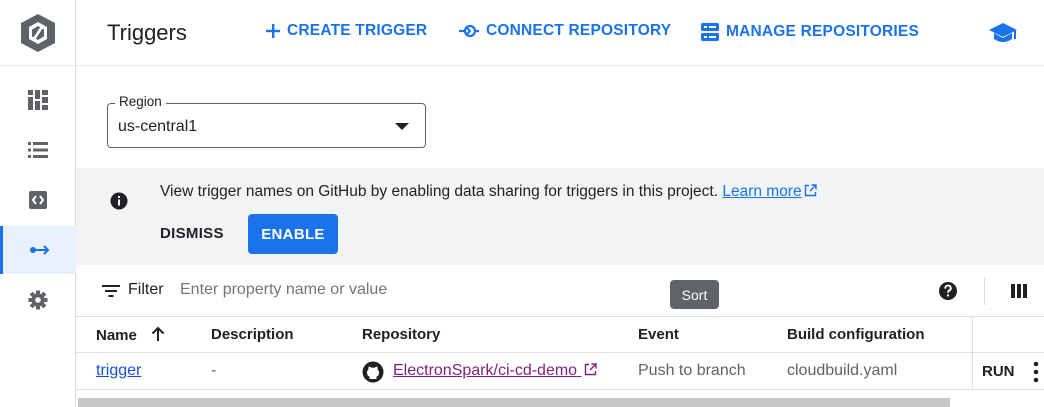 The height and width of the screenshot is (407, 1044). Describe the element at coordinates (147, 32) in the screenshot. I see `page-title: Triggers` at that location.